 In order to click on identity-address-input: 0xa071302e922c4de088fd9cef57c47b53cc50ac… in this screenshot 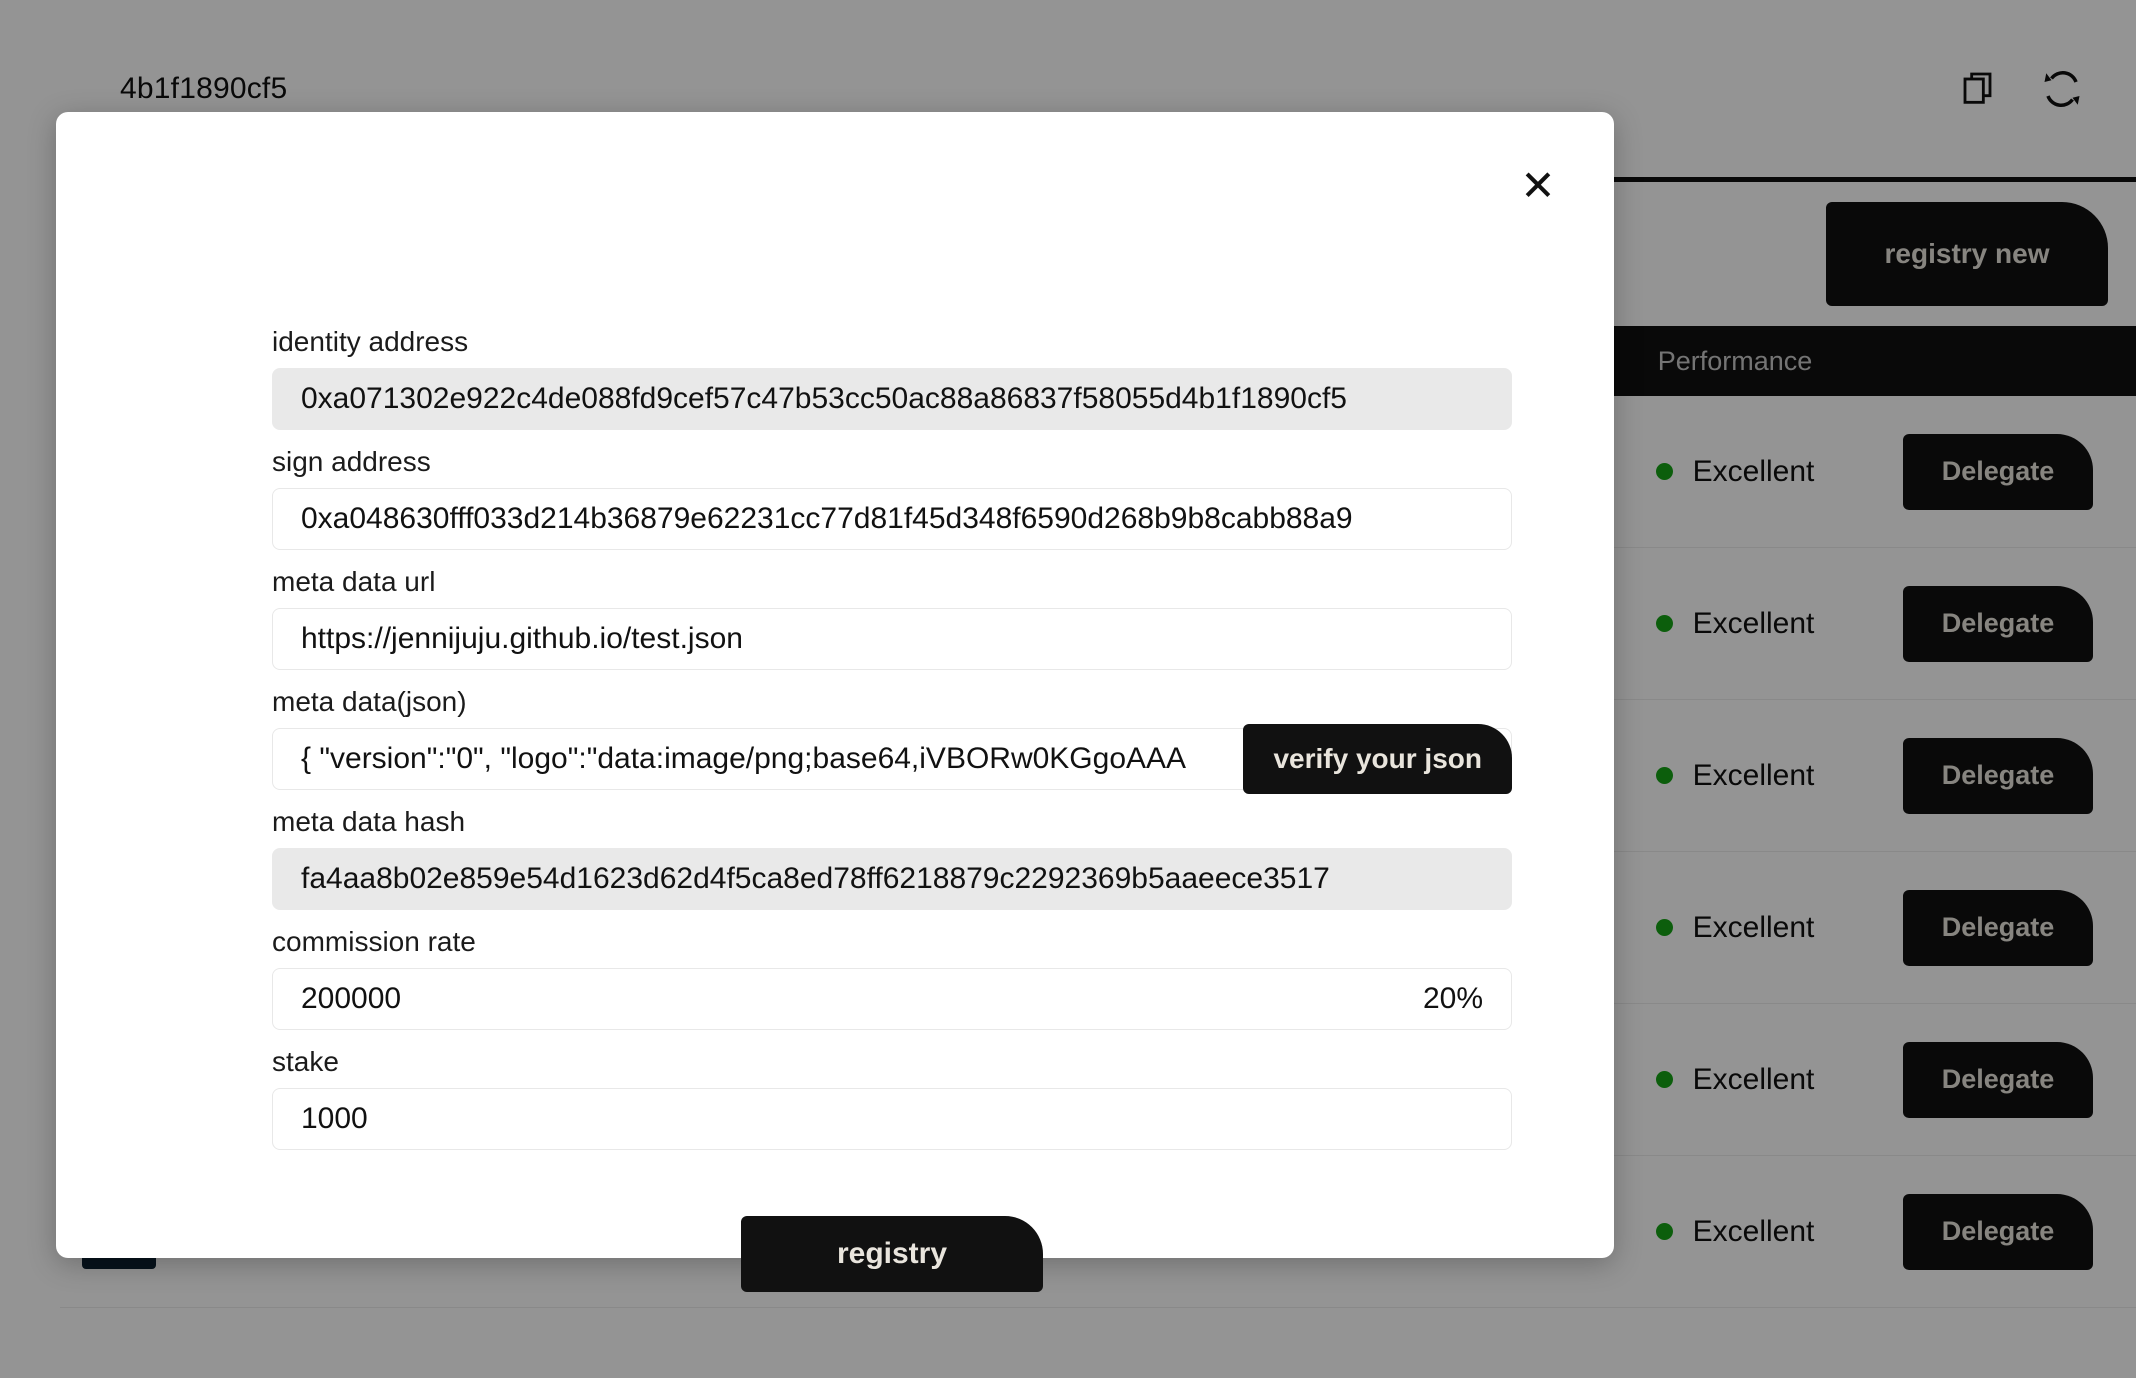, I will do `click(892, 399)`.